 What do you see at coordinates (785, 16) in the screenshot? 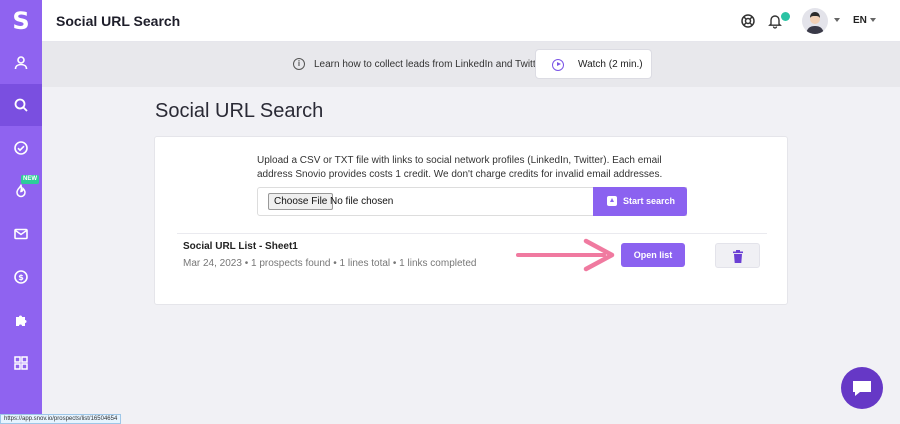
I see `notification-dot` at bounding box center [785, 16].